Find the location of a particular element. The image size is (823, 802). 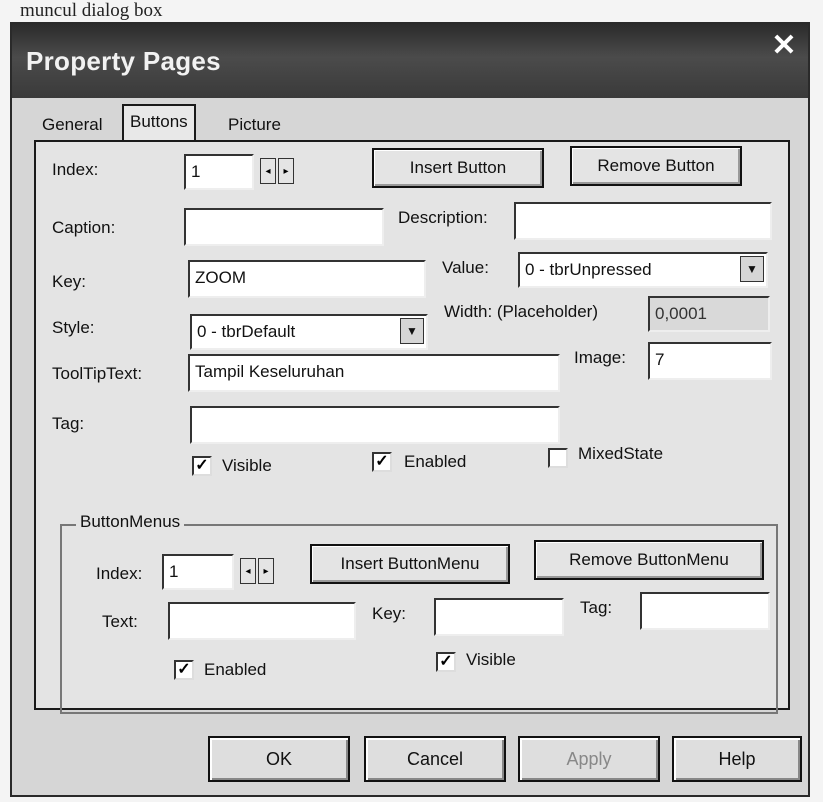

menu-enabled-checkbox: ✓ is located at coordinates (184, 670).